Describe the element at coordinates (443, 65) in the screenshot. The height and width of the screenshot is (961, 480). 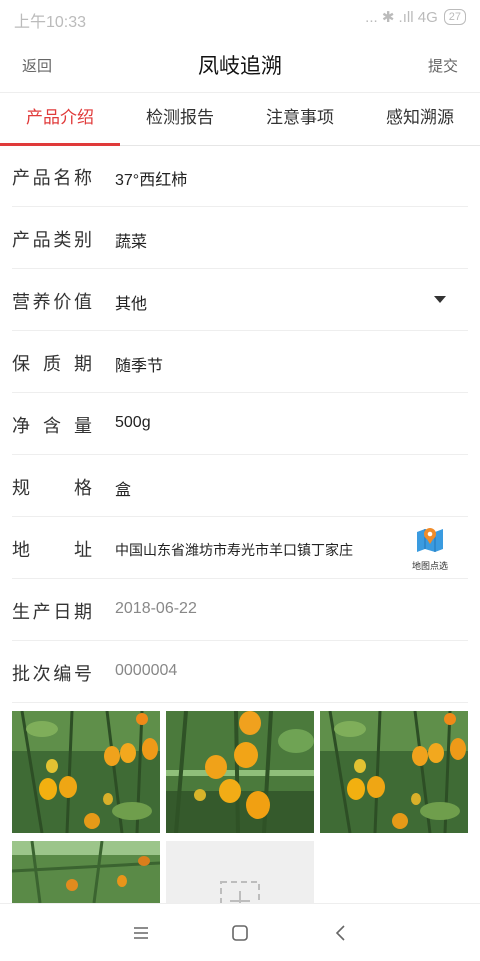
I see `submit-button: 提交` at that location.